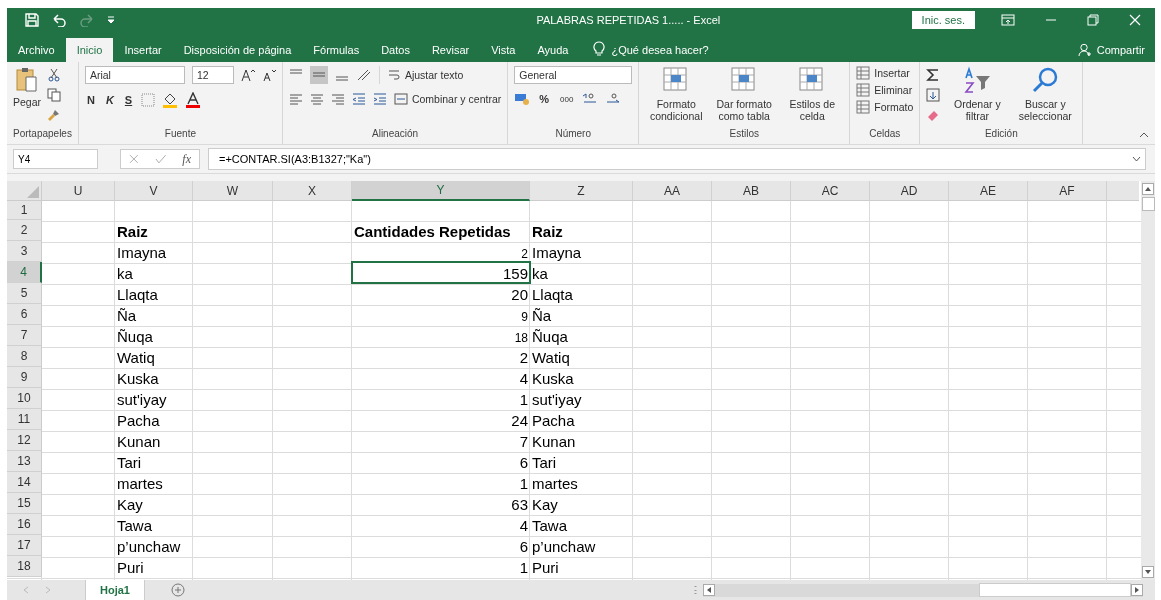 Image resolution: width=1161 pixels, height=600 pixels. Describe the element at coordinates (318, 75) in the screenshot. I see `align-middle-icon` at that location.